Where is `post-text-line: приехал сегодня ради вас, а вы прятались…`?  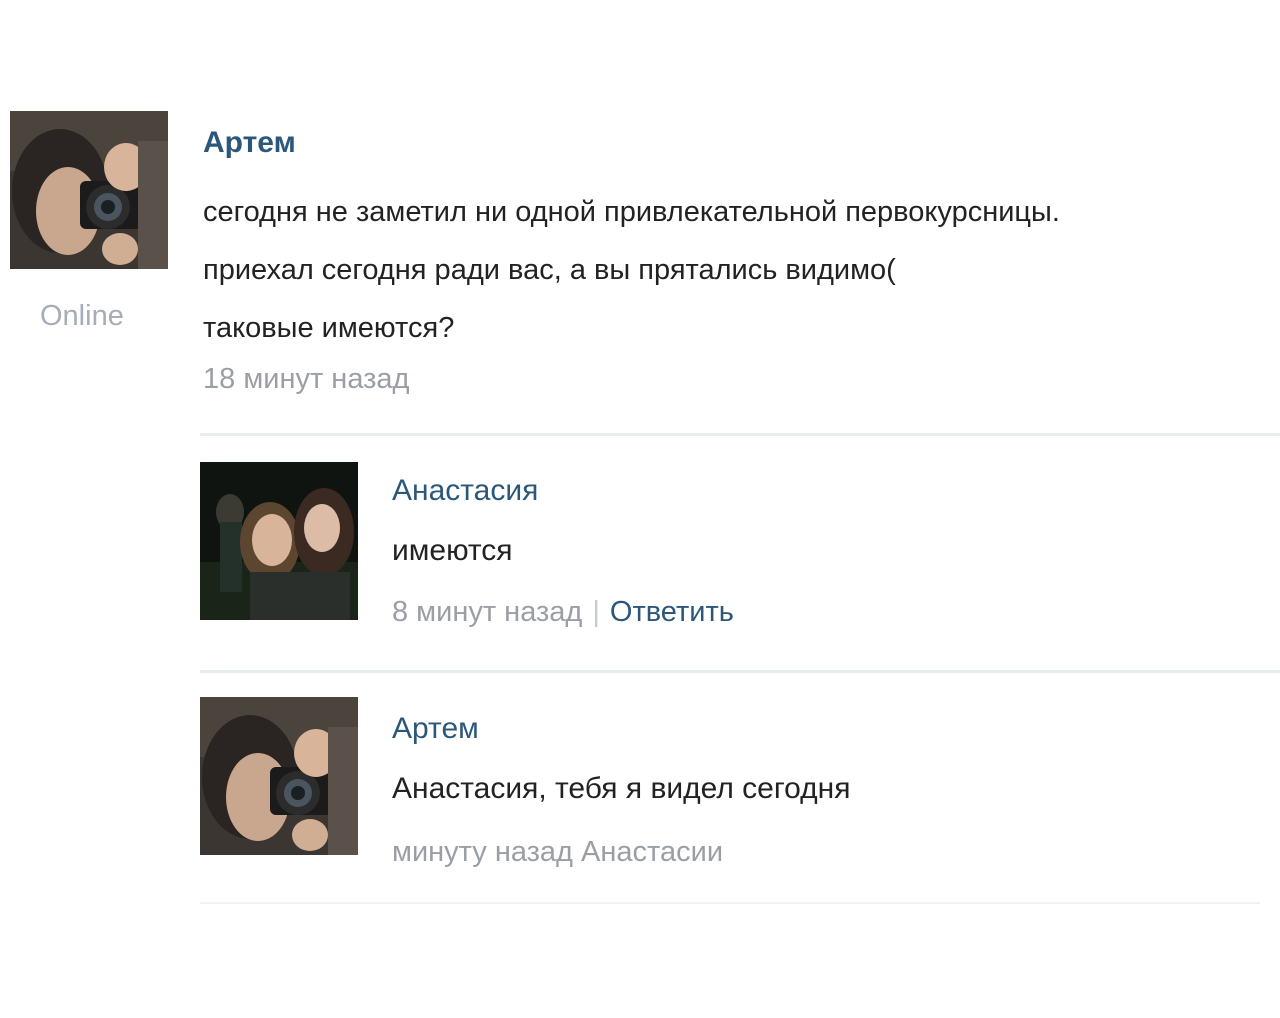 post-text-line: приехал сегодня ради вас, а вы прятались… is located at coordinates (549, 270).